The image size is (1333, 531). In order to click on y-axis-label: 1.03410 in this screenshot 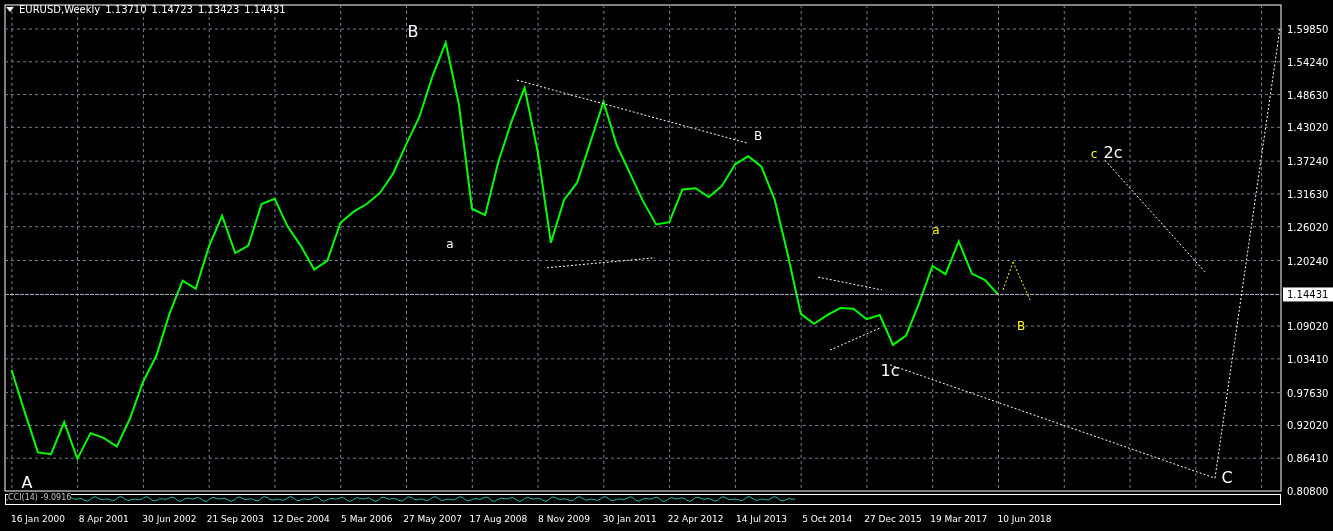, I will do `click(1308, 359)`.